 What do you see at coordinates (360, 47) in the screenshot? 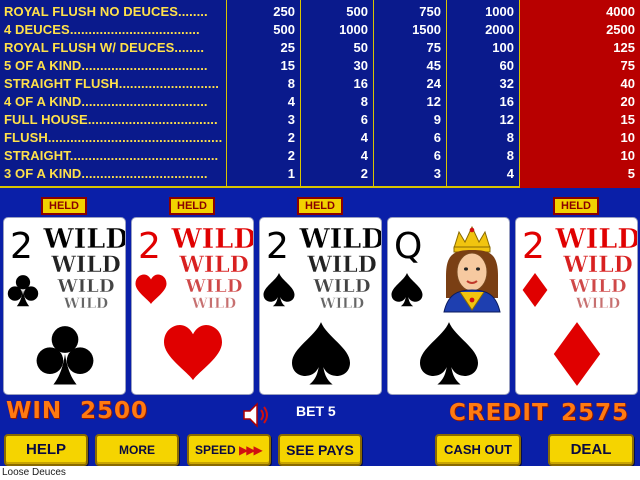
I see `payout-value: 50` at bounding box center [360, 47].